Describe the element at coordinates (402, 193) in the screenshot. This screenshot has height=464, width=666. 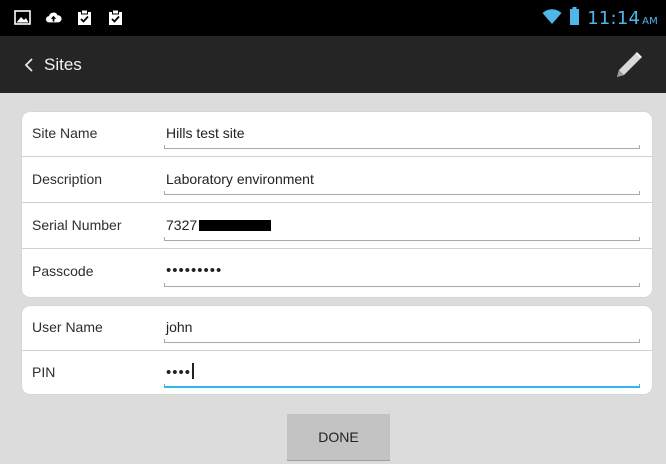
I see `description-underline` at that location.